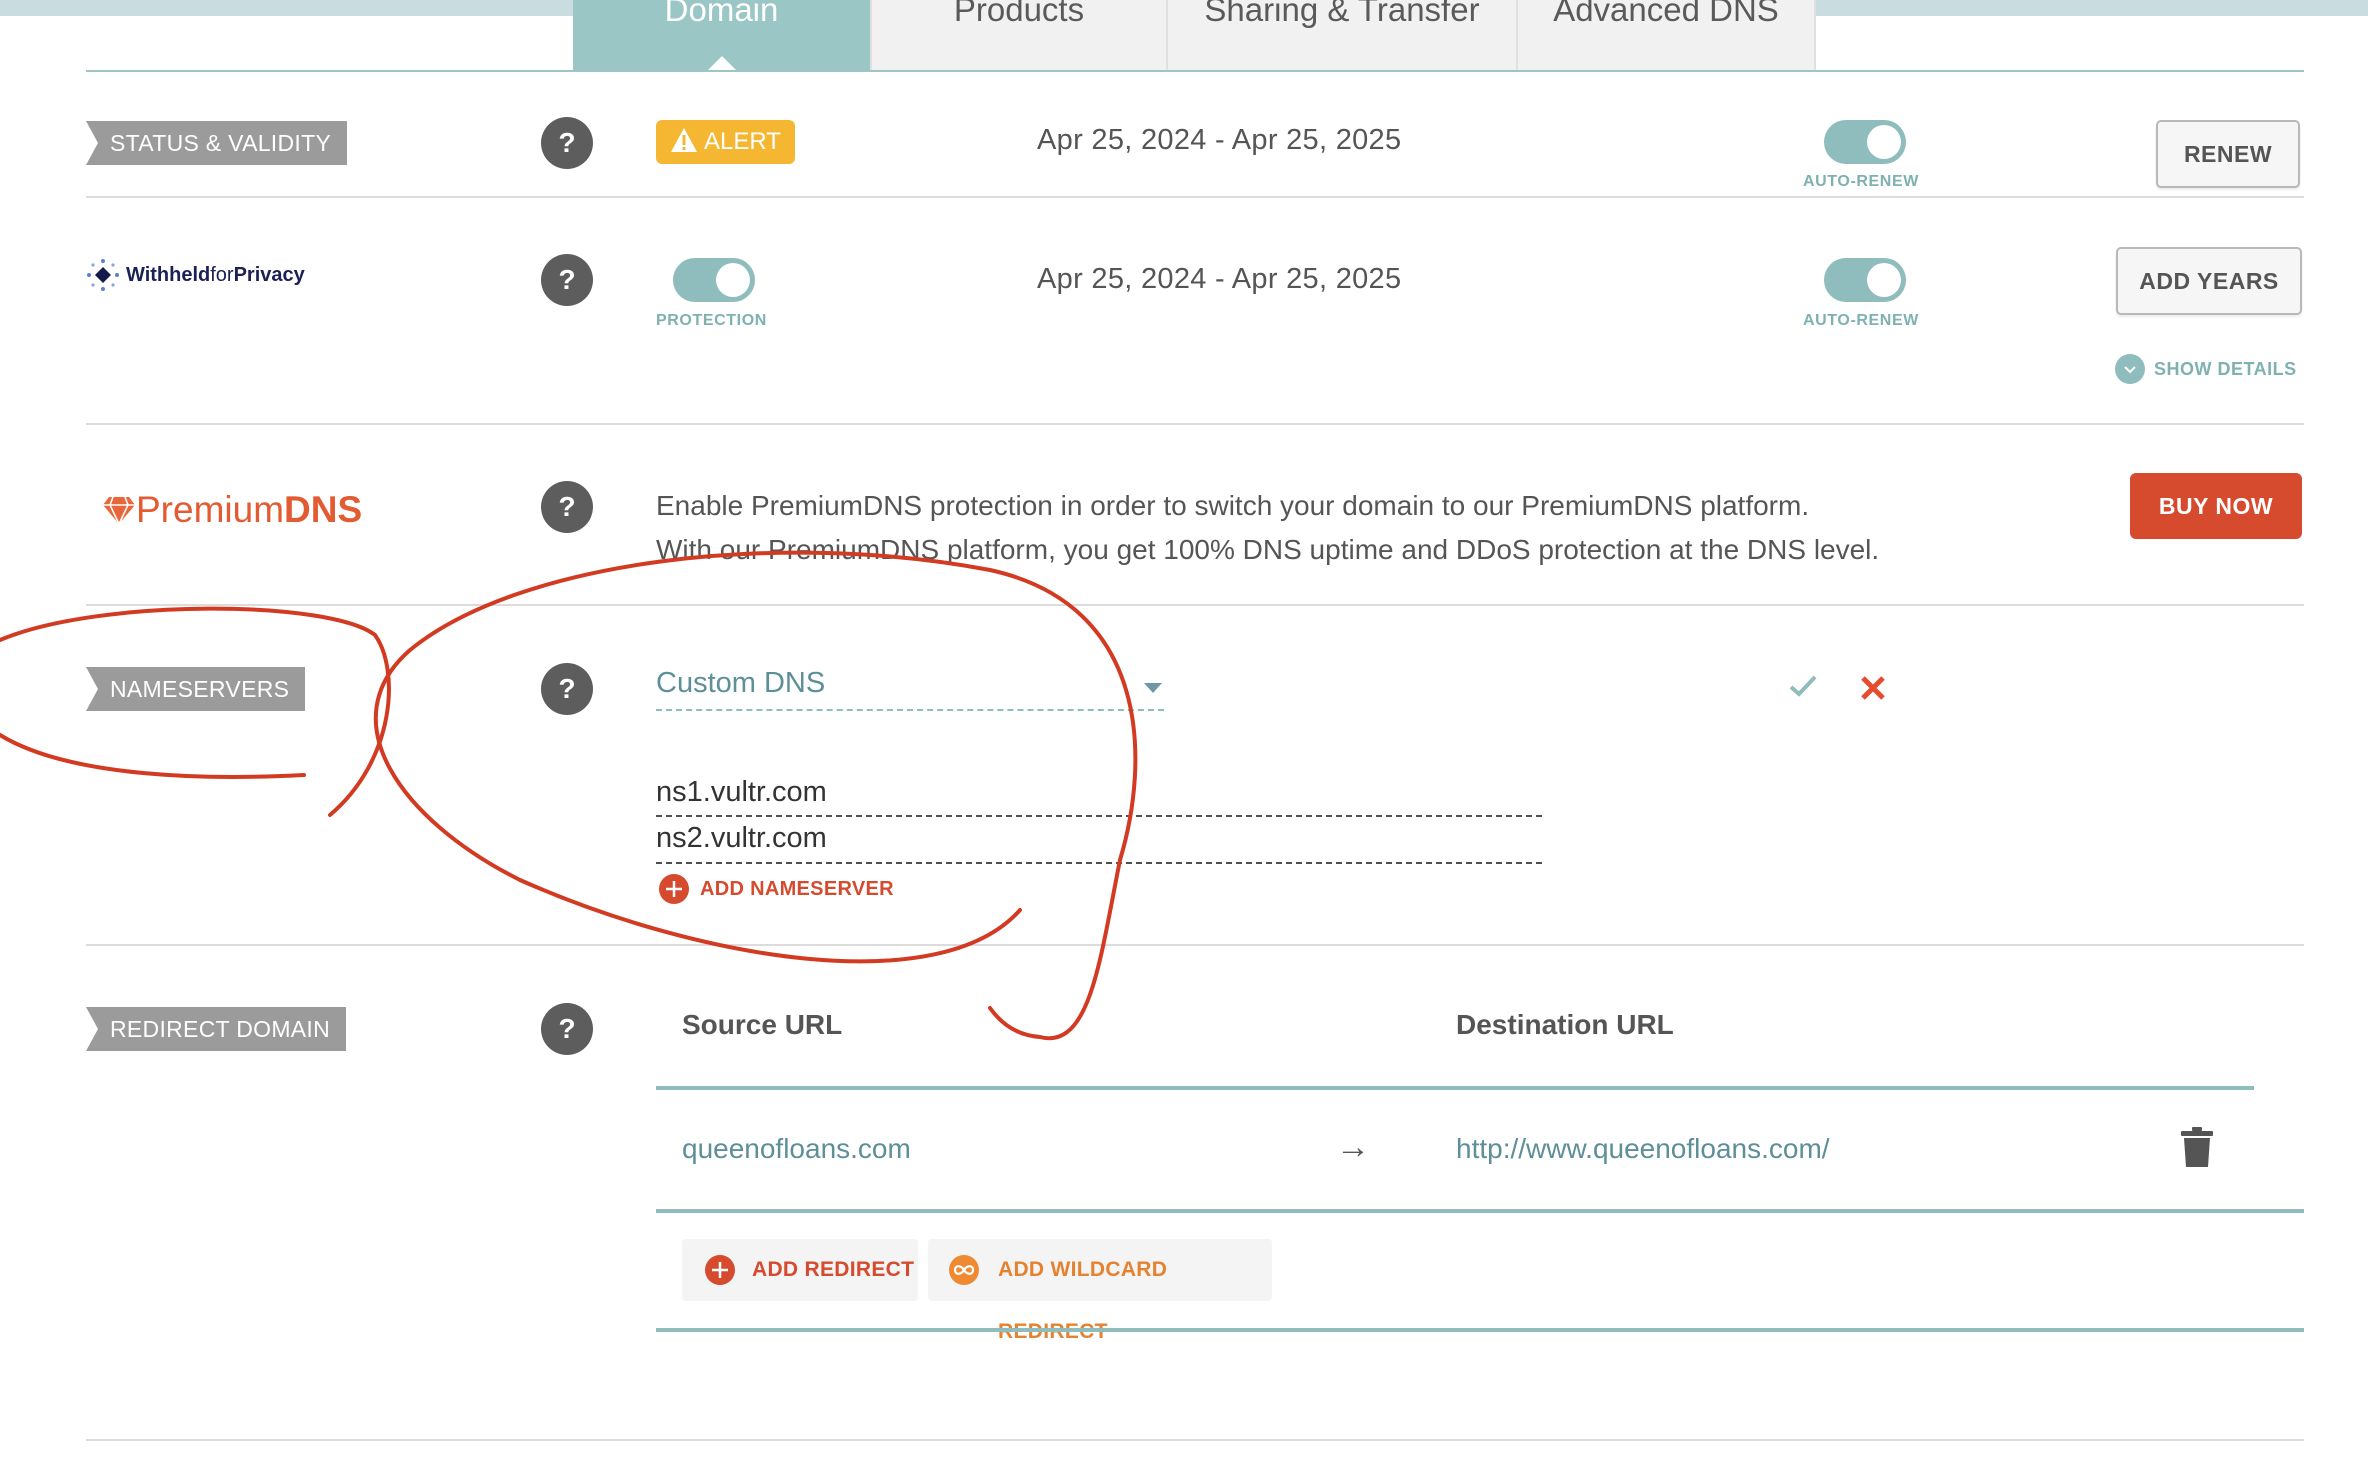 The image size is (2368, 1470). Describe the element at coordinates (741, 683) in the screenshot. I see `dns-type-value: Custom DNS` at that location.